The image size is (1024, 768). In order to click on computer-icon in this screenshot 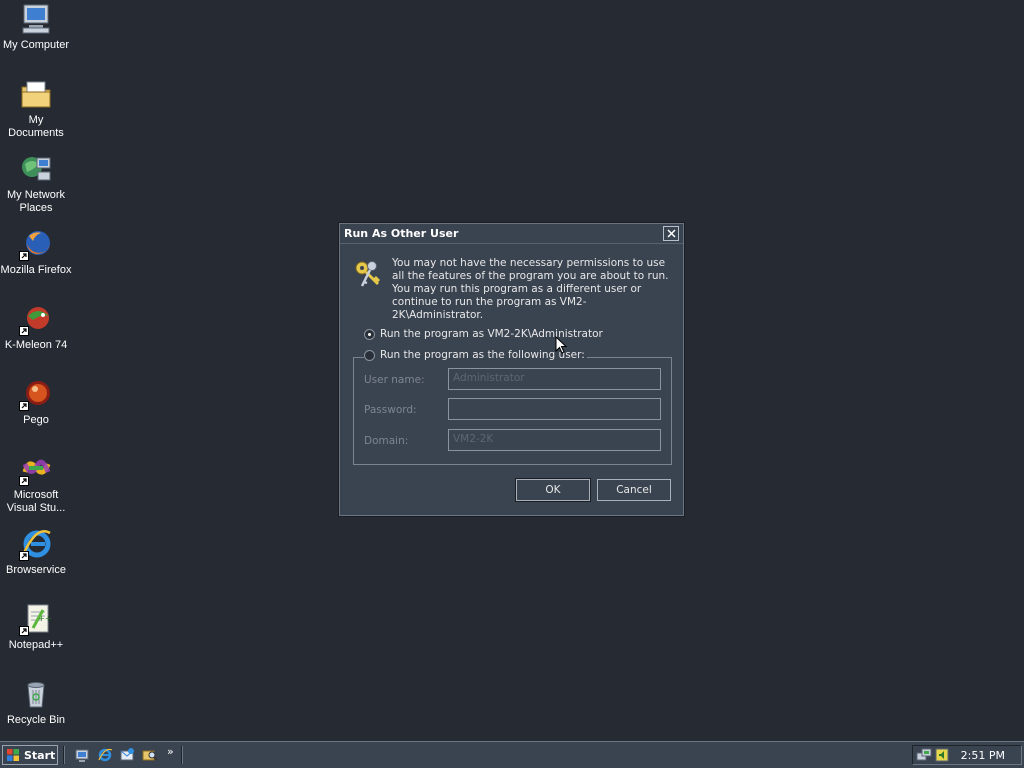, I will do `click(36, 19)`.